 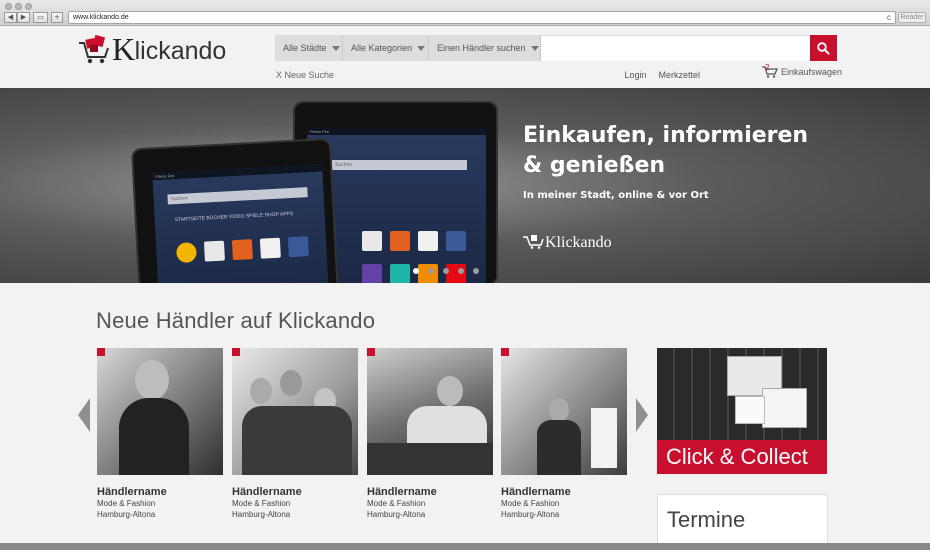 What do you see at coordinates (23, 17) in the screenshot?
I see `forward-button: ▶` at bounding box center [23, 17].